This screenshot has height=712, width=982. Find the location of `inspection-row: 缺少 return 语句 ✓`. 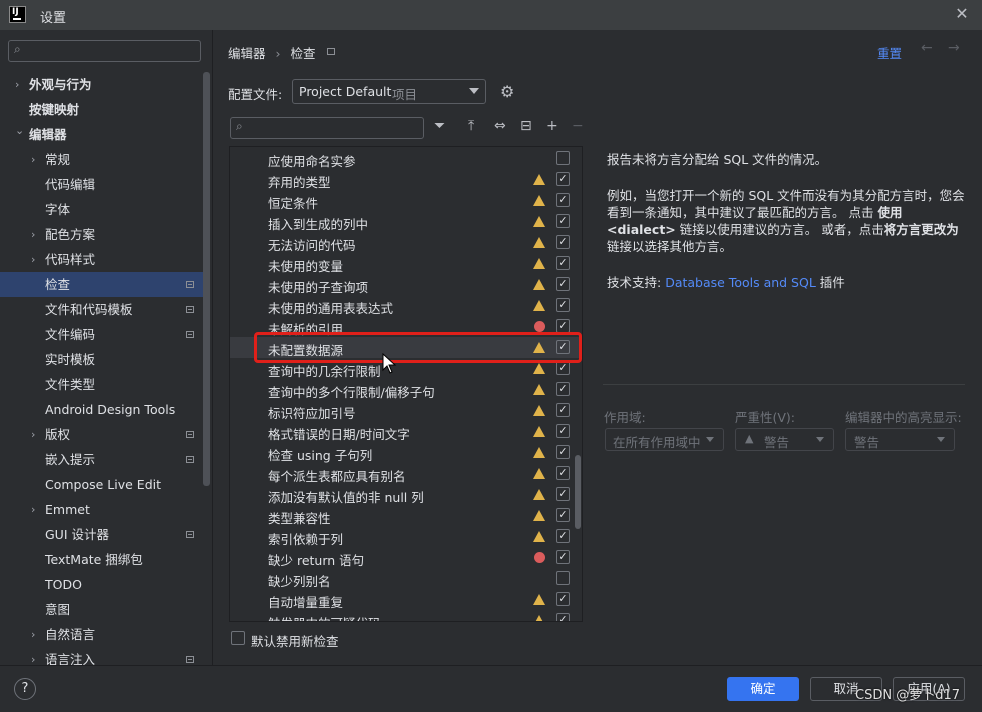

inspection-row: 缺少 return 语句 ✓ is located at coordinates (406, 557).